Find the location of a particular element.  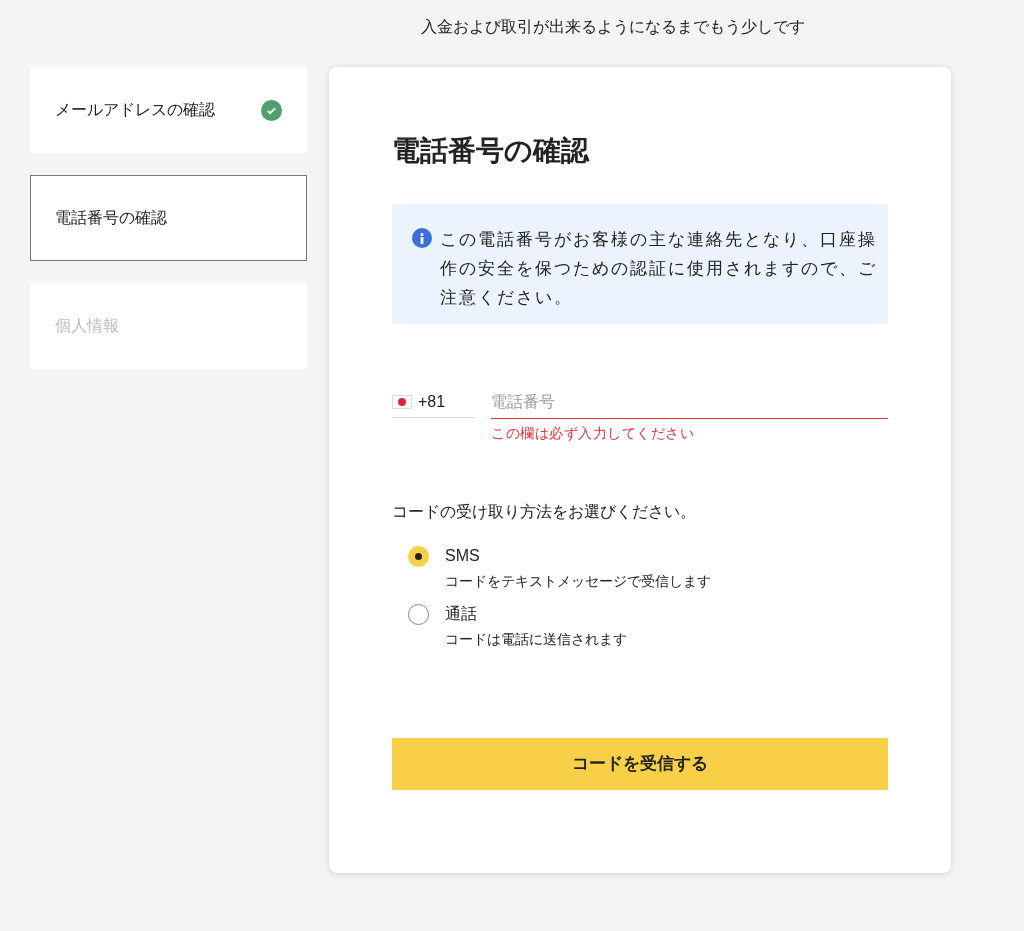

option-label: SMS is located at coordinates (463, 556).